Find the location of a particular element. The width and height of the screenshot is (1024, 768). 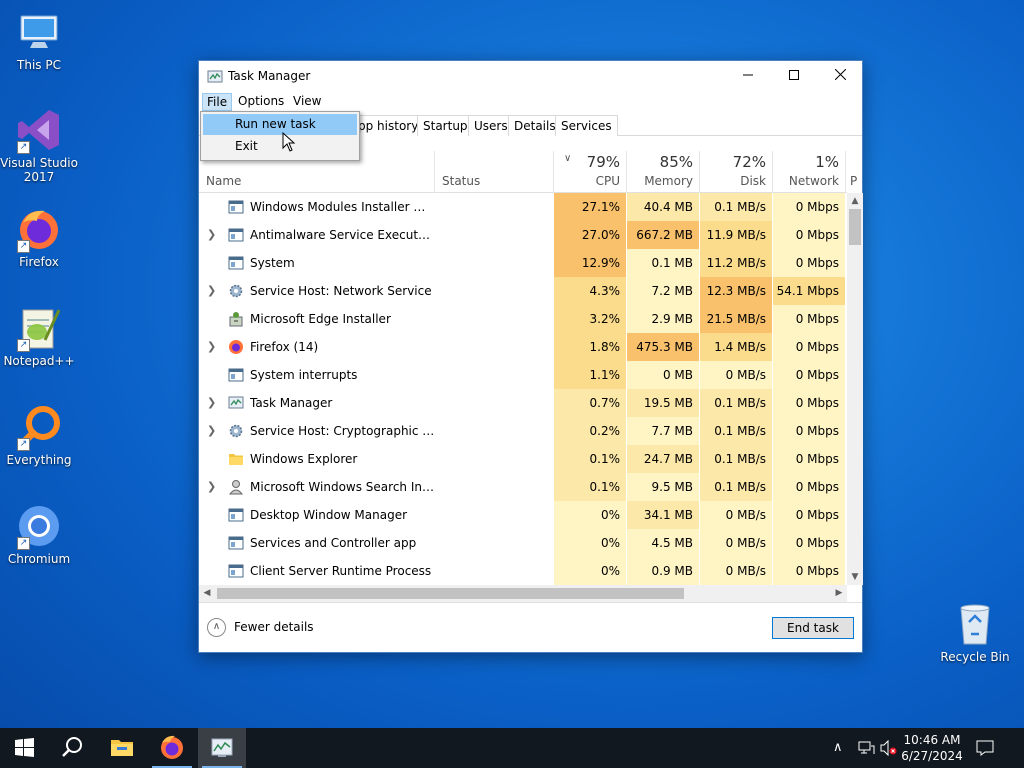

desktop-icon-label: Everything is located at coordinates (39, 460).